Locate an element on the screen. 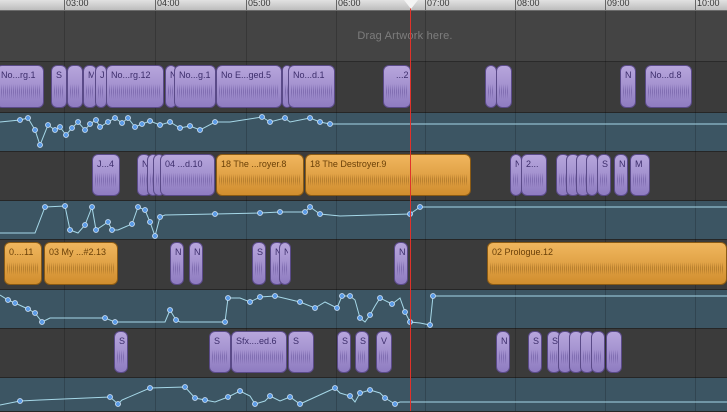 This screenshot has height=412, width=727. playhead-handle is located at coordinates (411, 4).